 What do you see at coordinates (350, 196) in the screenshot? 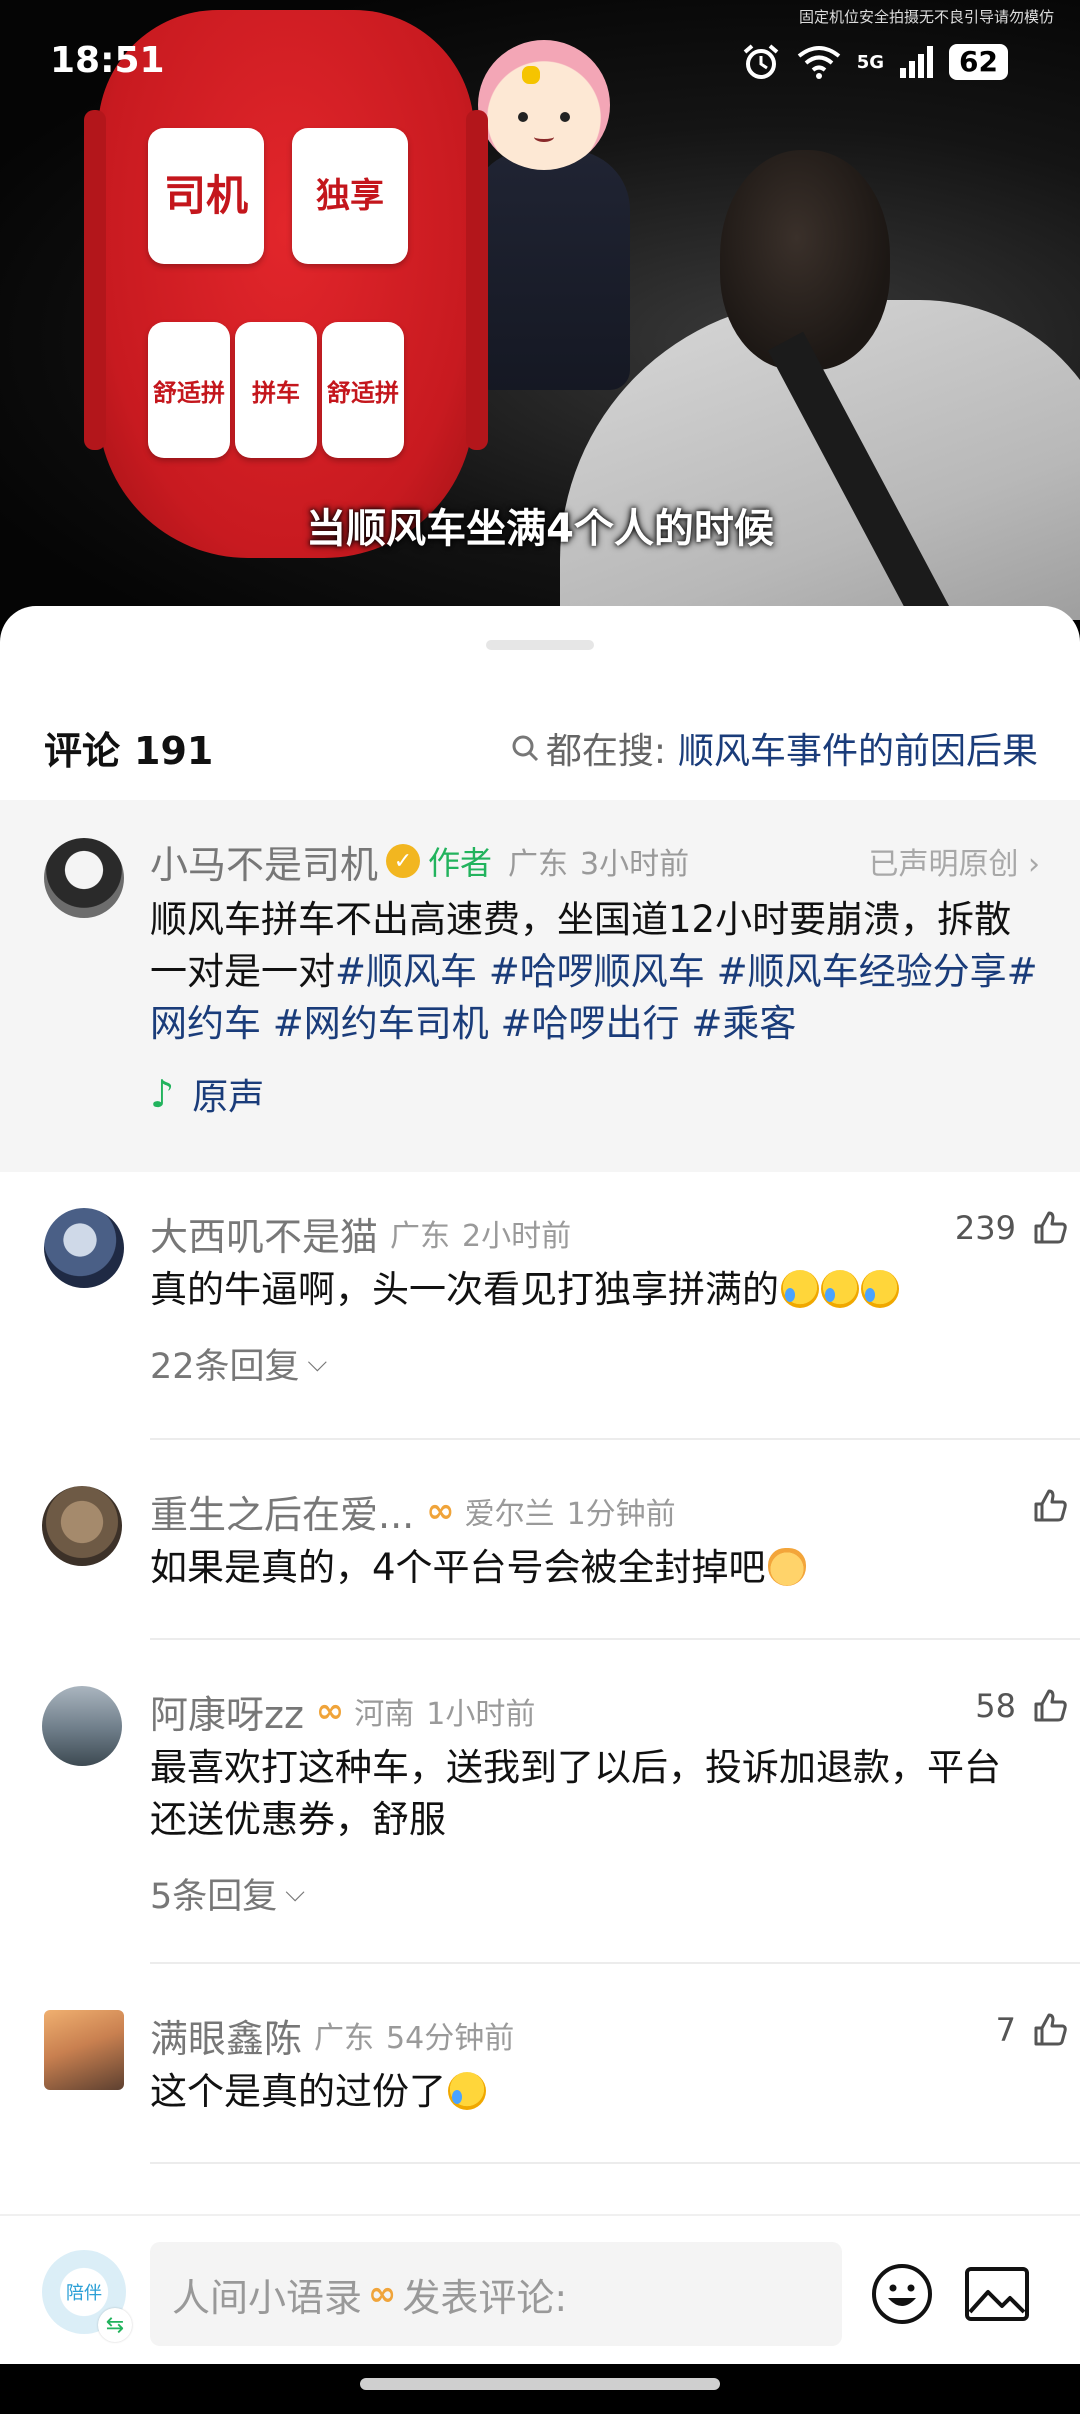
I see `seat-exclusive: 独享` at bounding box center [350, 196].